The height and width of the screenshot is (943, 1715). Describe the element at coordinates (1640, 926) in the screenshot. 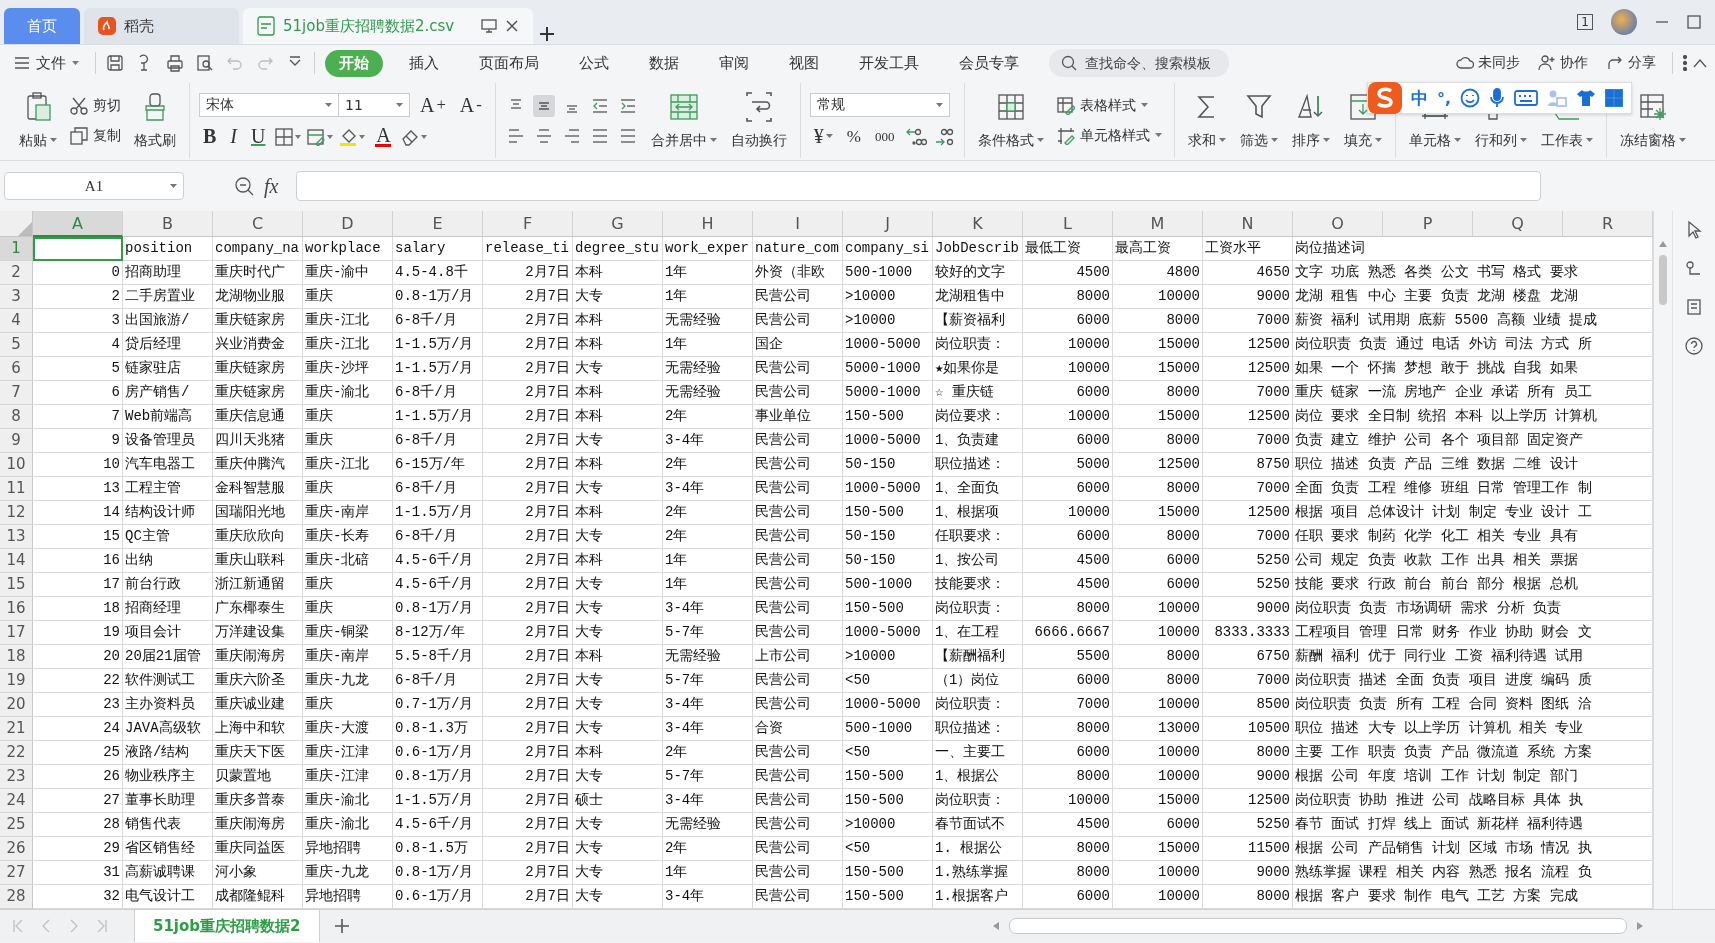

I see `scroll-right-icon` at that location.